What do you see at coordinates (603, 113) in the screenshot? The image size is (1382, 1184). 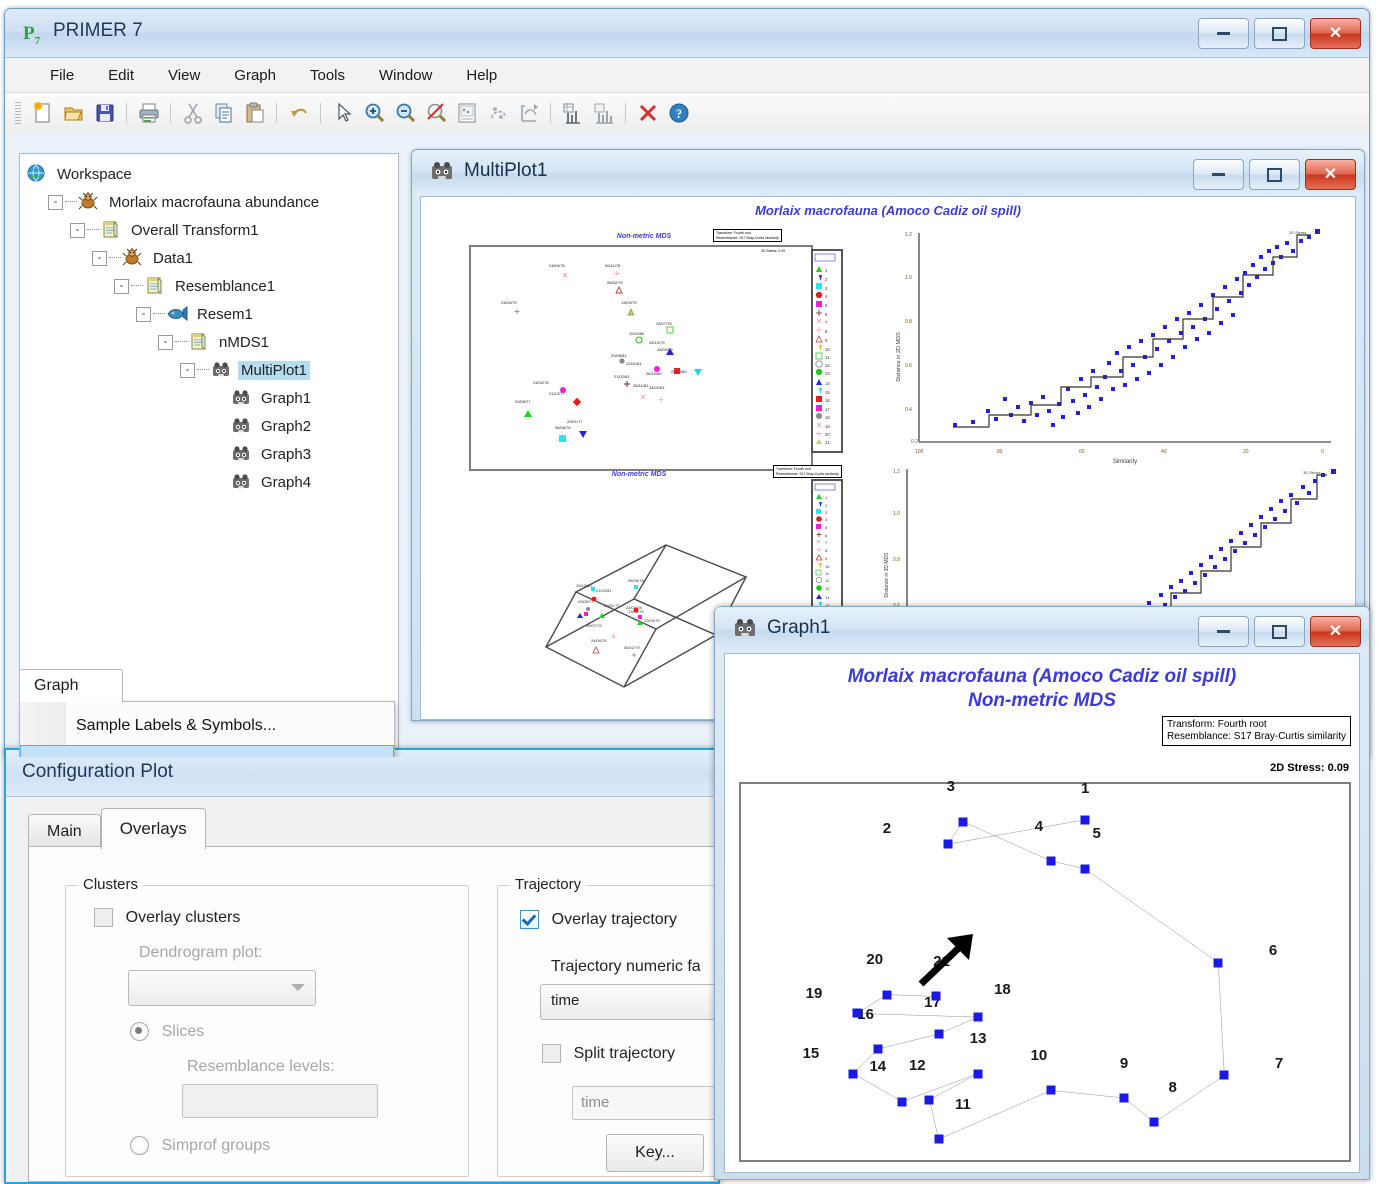 I see `data-chart-icon` at bounding box center [603, 113].